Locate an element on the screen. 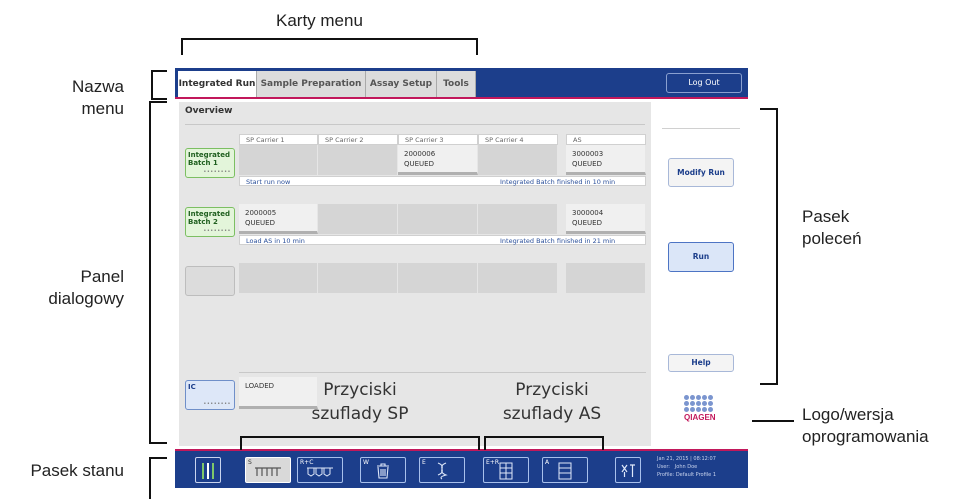  drawer-w-label: W is located at coordinates (366, 462).